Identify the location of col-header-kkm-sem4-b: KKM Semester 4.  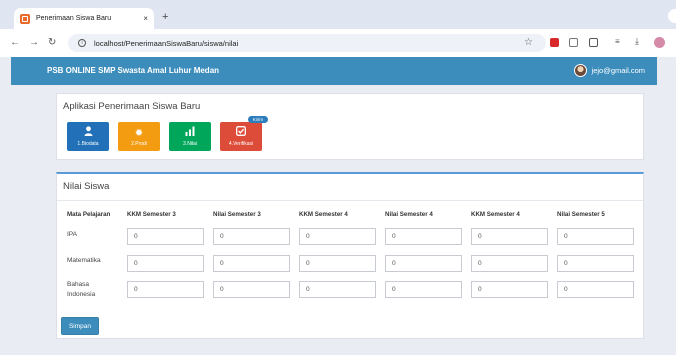
(495, 214).